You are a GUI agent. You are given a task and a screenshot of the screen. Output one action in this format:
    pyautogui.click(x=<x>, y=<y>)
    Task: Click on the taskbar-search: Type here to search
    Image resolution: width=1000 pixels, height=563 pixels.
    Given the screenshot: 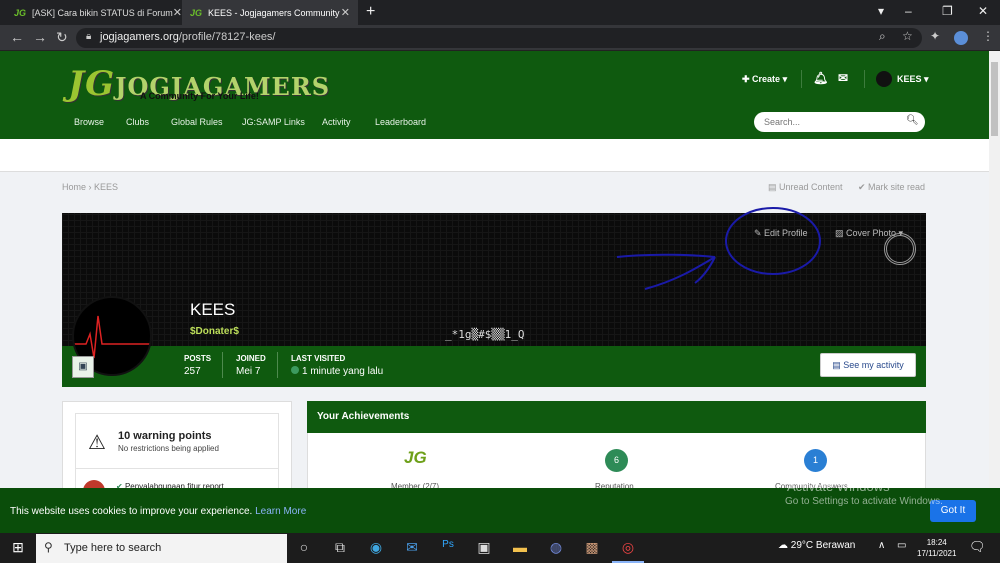 What is the action you would take?
    pyautogui.click(x=161, y=548)
    